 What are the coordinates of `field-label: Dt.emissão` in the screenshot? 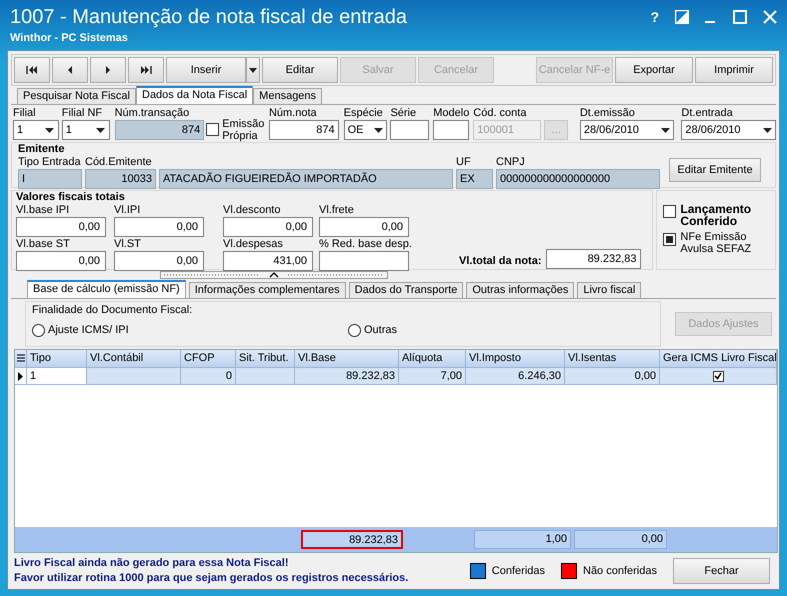 It's located at (608, 113).